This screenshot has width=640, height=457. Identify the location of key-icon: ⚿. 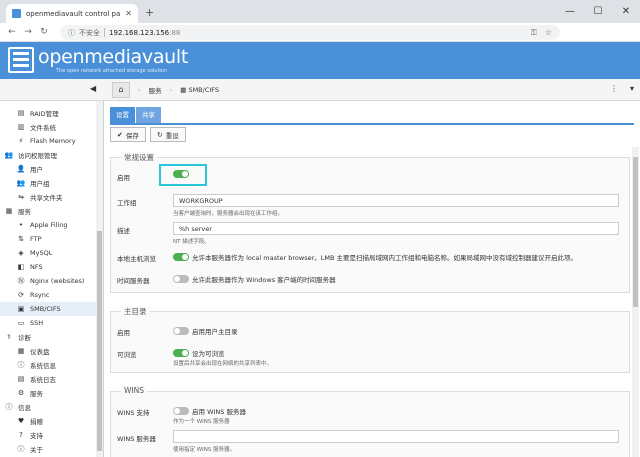
(534, 33).